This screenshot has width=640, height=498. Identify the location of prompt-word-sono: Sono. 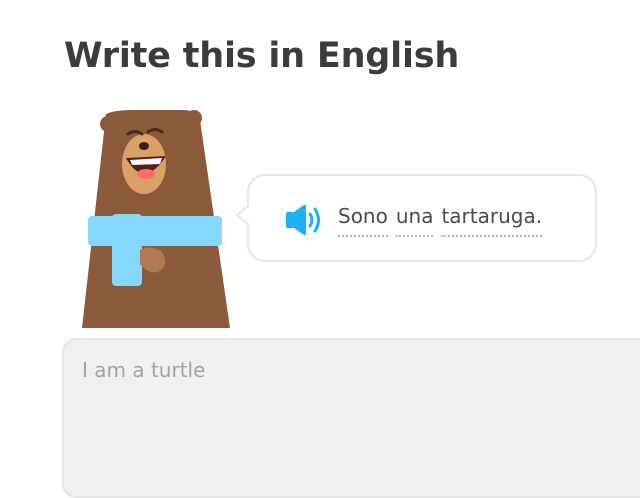
(363, 220).